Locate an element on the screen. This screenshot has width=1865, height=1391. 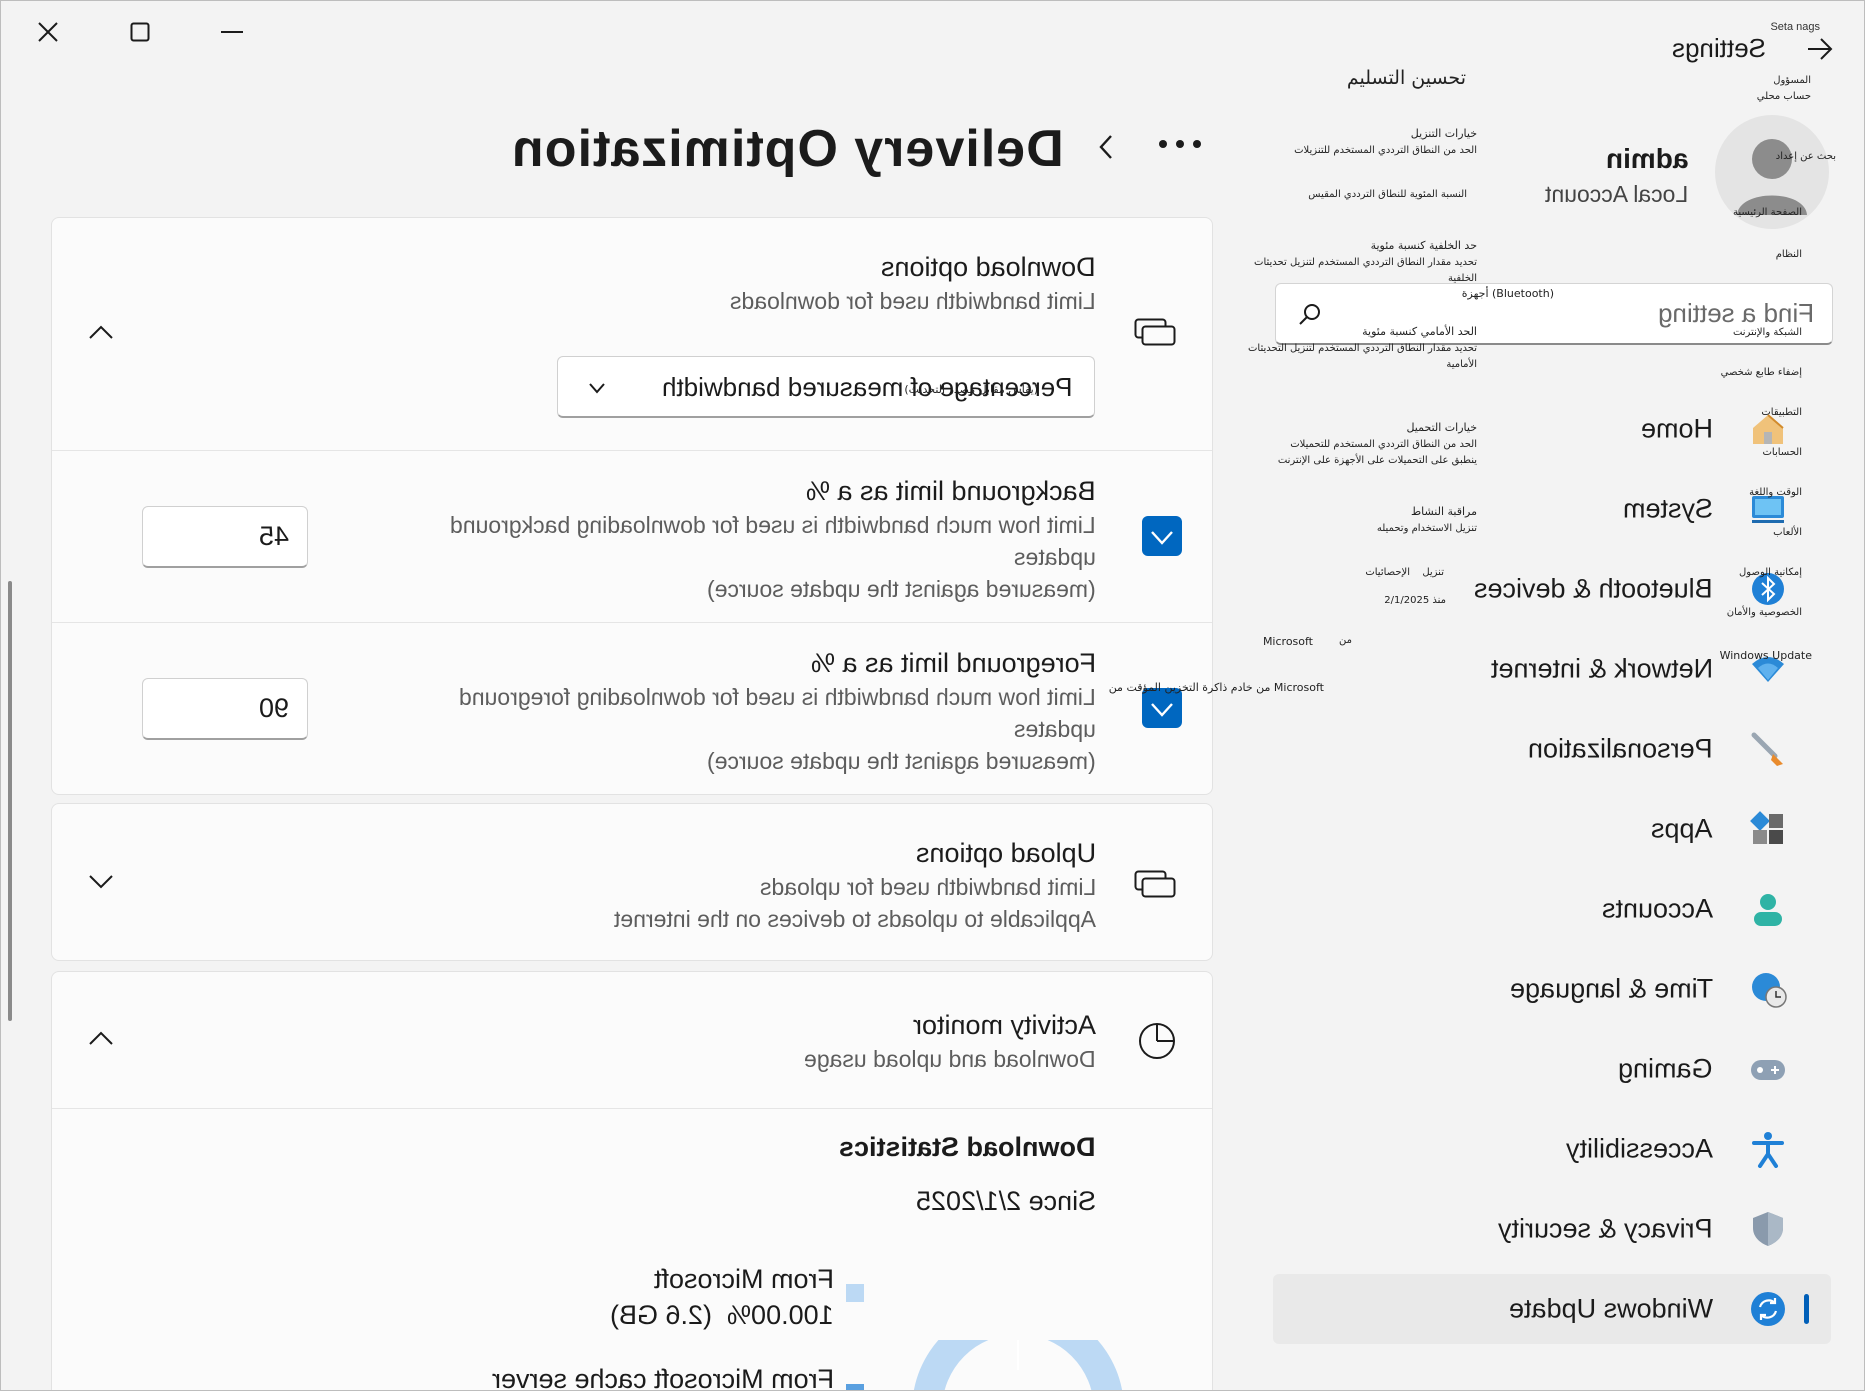
maximize-icon is located at coordinates (140, 32).